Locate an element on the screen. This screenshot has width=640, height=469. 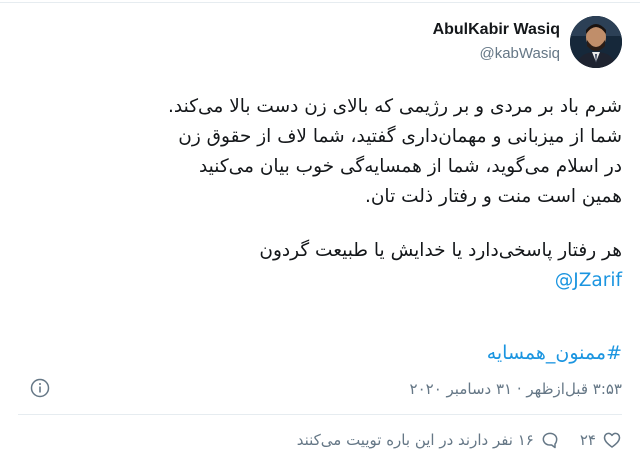
actions-divider is located at coordinates (320, 414).